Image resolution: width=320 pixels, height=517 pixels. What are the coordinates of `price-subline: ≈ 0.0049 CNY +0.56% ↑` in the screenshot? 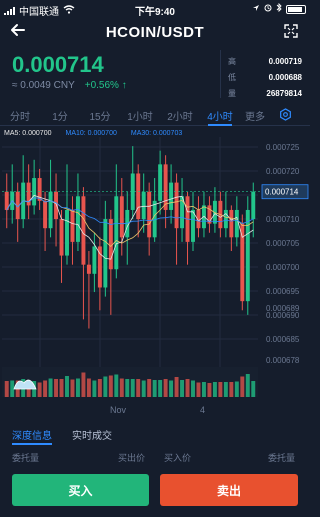 It's located at (69, 85).